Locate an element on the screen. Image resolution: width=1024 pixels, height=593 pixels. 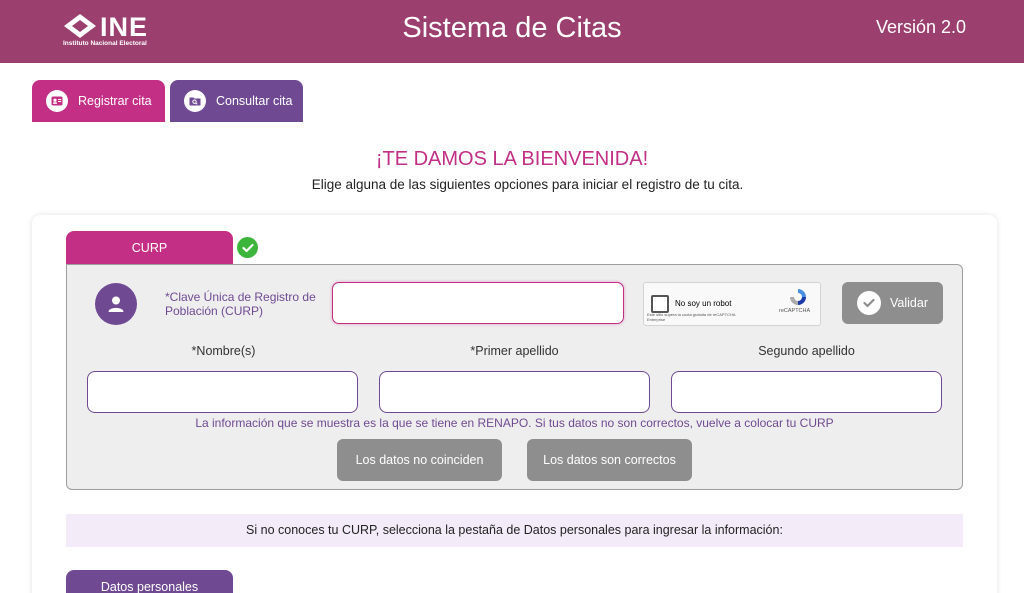
nombre-label: *Nombre(s) is located at coordinates (223, 351).